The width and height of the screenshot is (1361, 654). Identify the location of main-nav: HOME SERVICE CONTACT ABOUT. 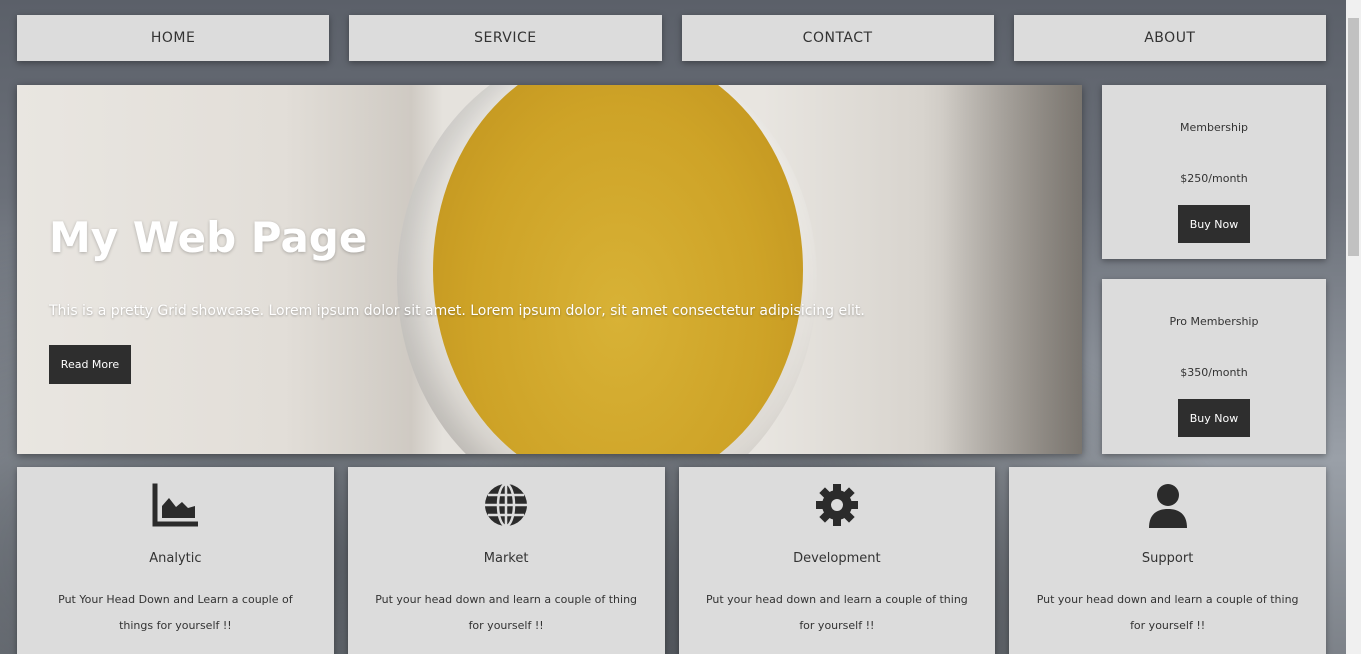
(671, 38).